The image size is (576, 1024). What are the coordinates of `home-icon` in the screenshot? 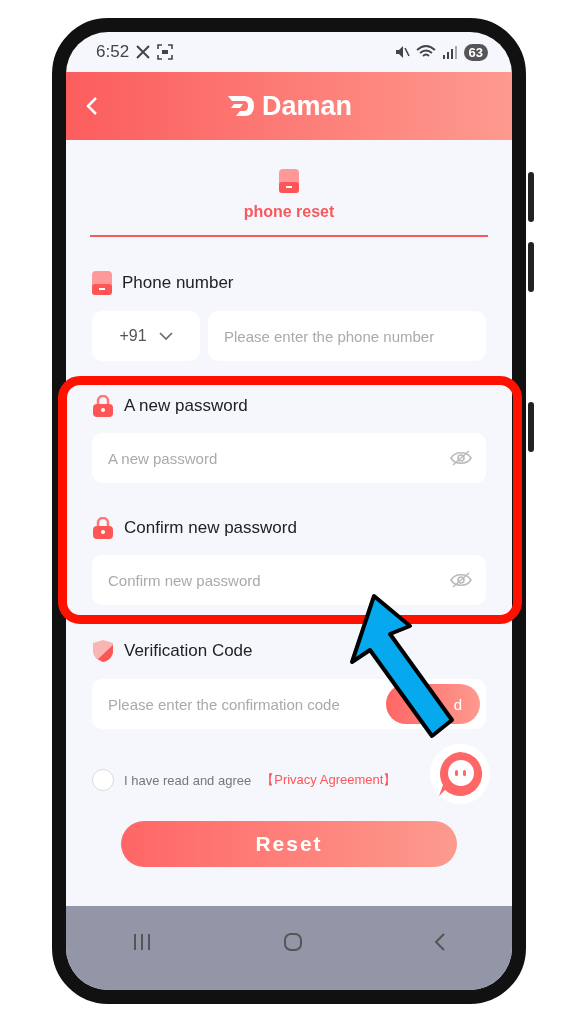 It's located at (293, 942).